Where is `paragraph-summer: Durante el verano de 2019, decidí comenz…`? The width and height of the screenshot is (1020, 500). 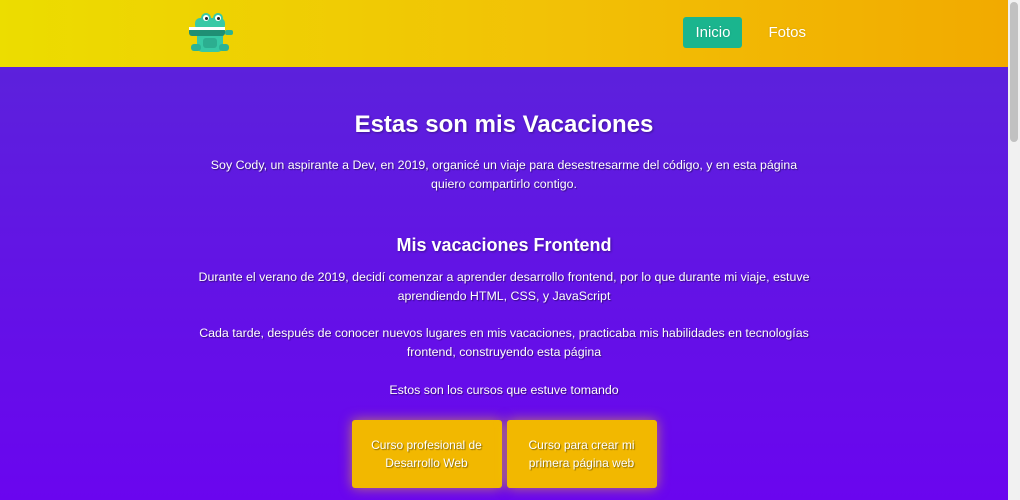 paragraph-summer: Durante el verano de 2019, decidí comenz… is located at coordinates (504, 286).